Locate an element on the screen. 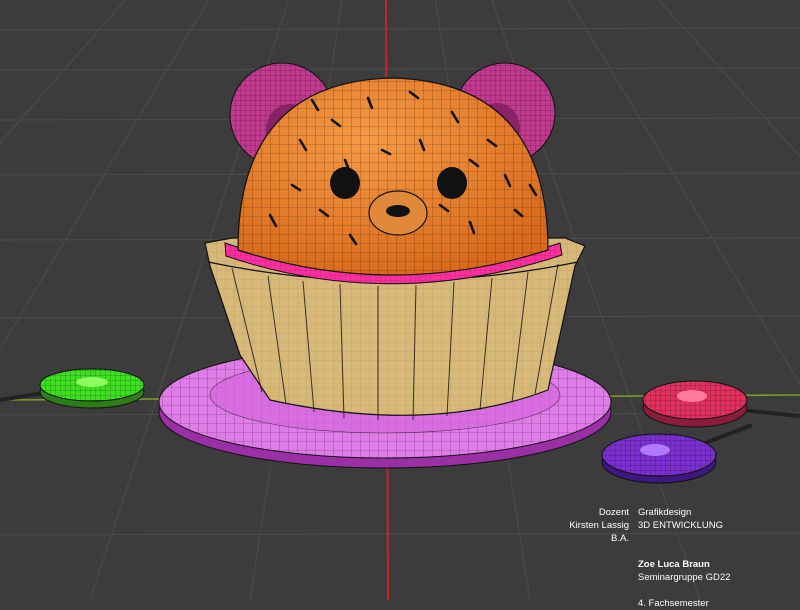  candy-purple is located at coordinates (677, 453).